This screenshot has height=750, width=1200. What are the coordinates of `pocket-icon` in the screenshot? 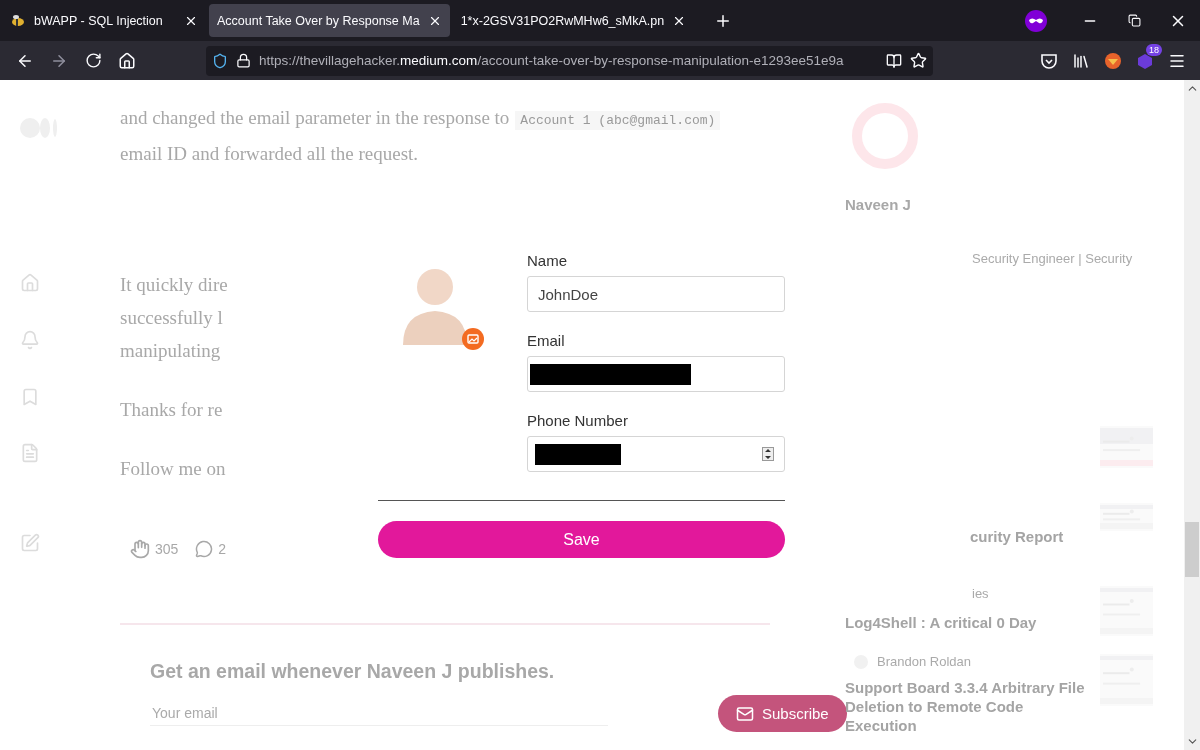 It's located at (1049, 60).